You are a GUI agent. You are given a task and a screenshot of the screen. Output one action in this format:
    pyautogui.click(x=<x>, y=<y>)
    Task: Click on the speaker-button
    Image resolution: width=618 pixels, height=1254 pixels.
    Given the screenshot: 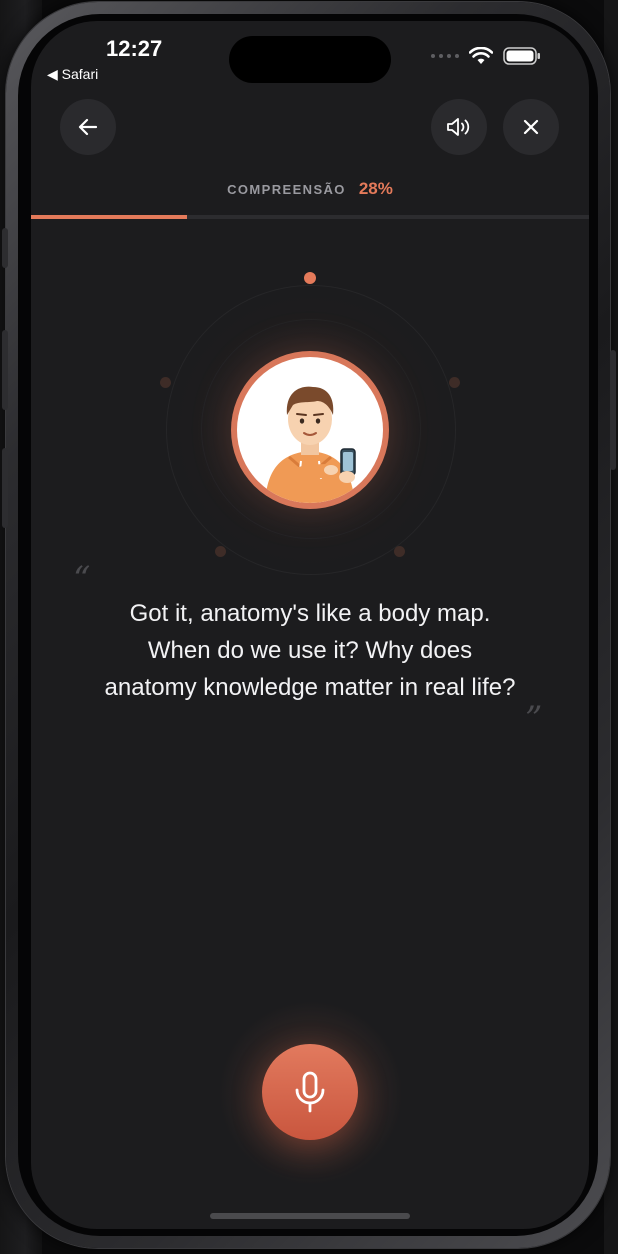 What is the action you would take?
    pyautogui.click(x=459, y=127)
    